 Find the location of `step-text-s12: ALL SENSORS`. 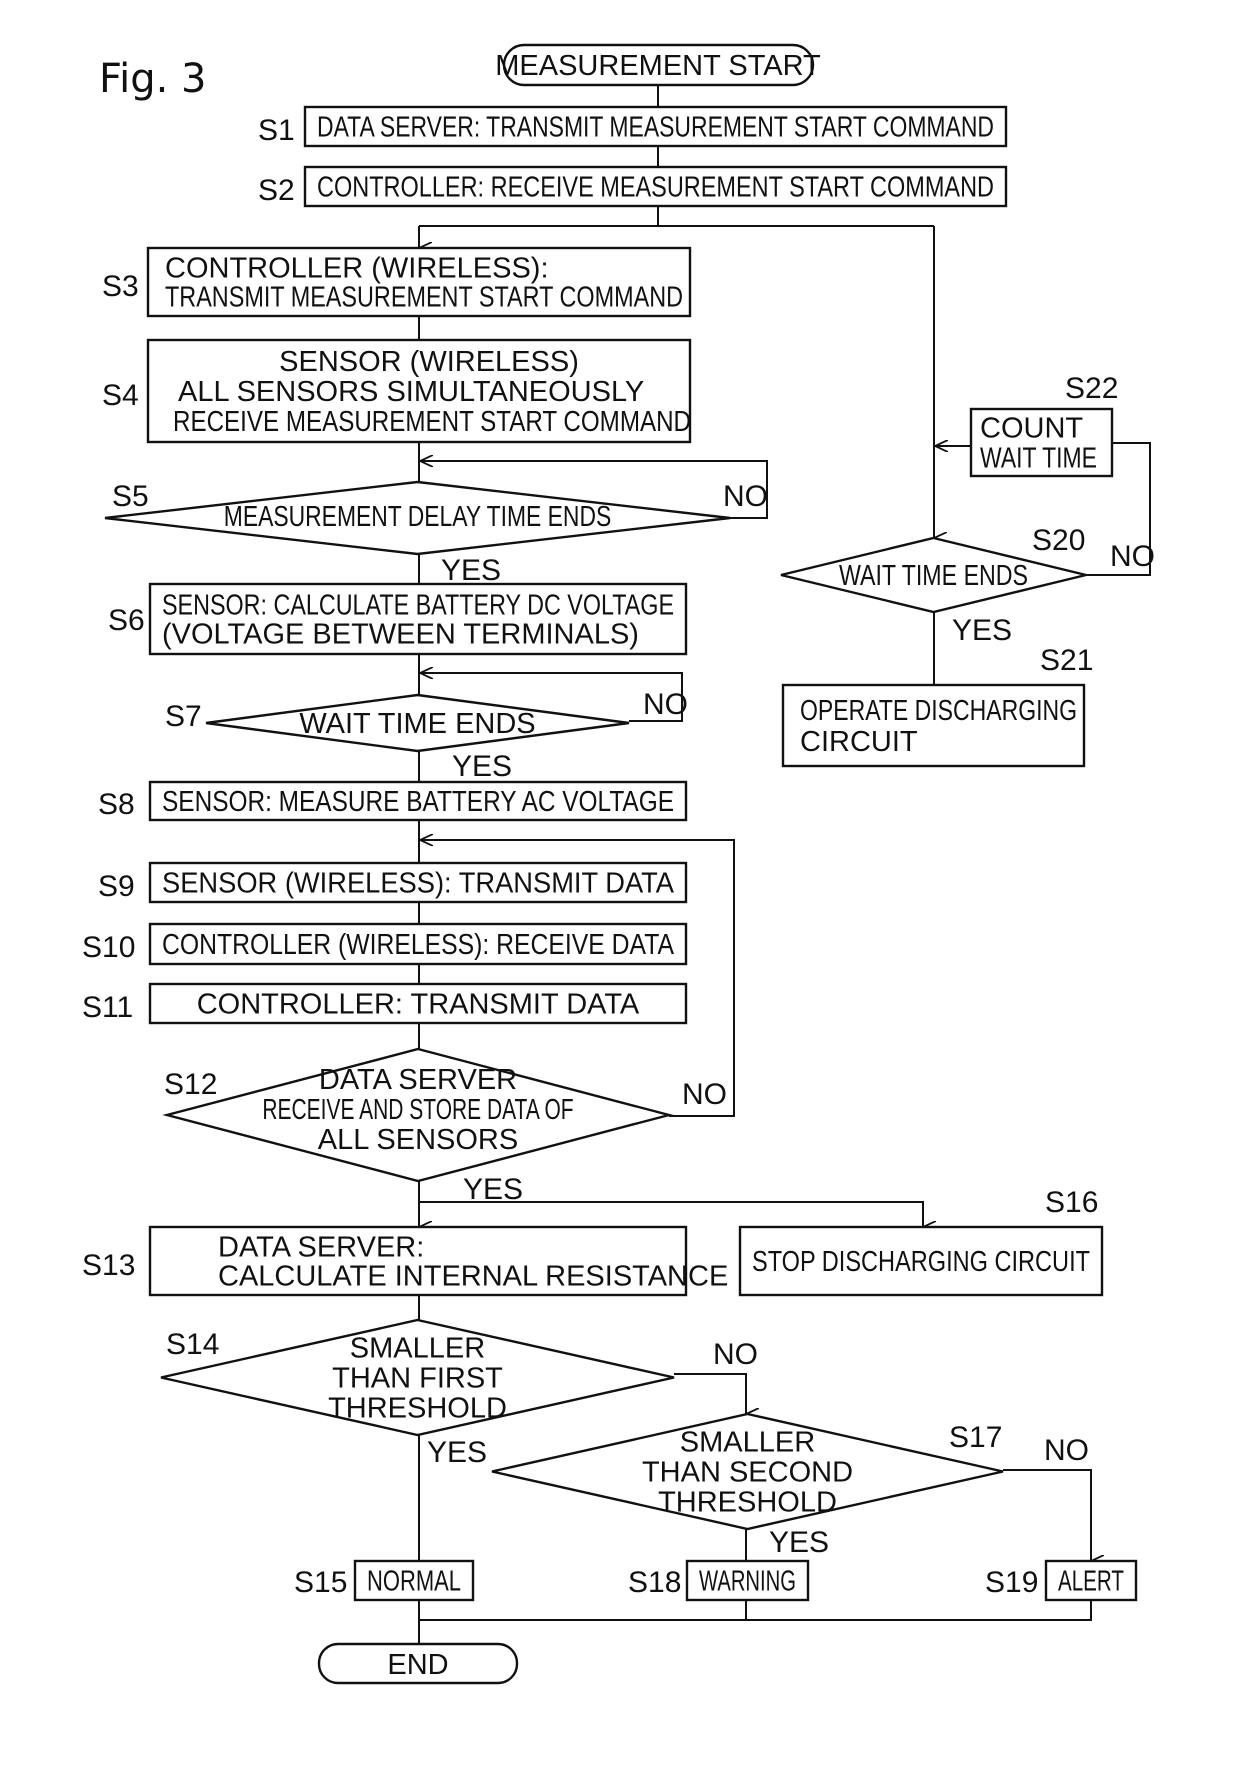

step-text-s12: ALL SENSORS is located at coordinates (418, 1140).